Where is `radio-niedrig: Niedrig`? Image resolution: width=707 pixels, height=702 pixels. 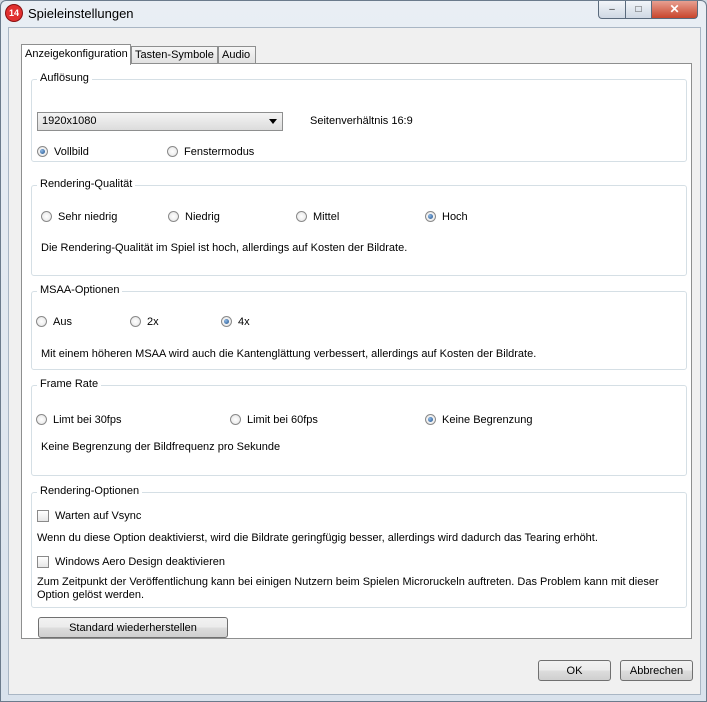
radio-niedrig: Niedrig is located at coordinates (194, 217).